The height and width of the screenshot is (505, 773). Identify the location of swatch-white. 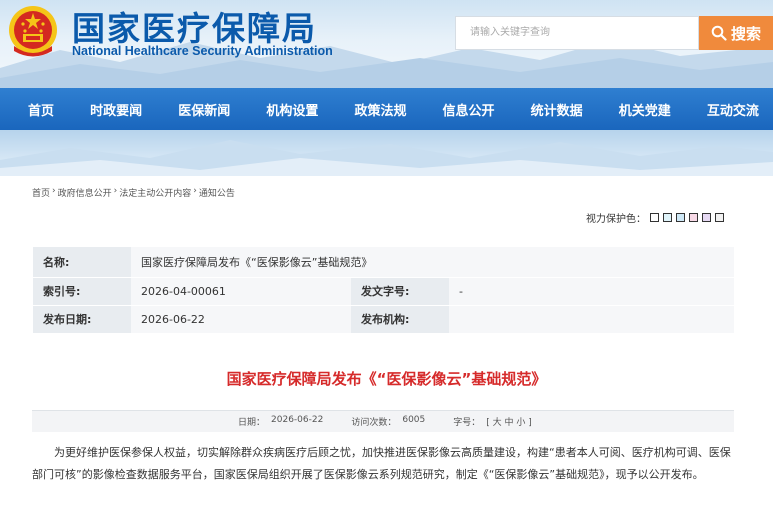
(654, 217).